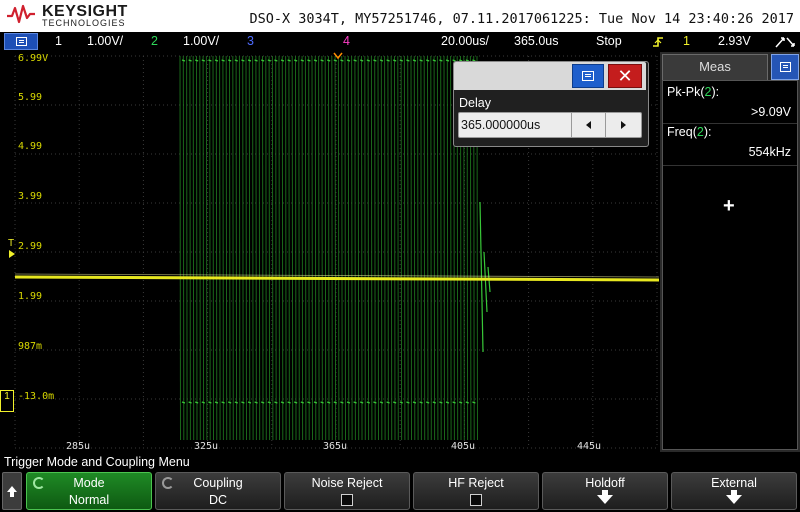 The image size is (800, 512). What do you see at coordinates (250, 41) in the screenshot?
I see `ch3-number: 3` at bounding box center [250, 41].